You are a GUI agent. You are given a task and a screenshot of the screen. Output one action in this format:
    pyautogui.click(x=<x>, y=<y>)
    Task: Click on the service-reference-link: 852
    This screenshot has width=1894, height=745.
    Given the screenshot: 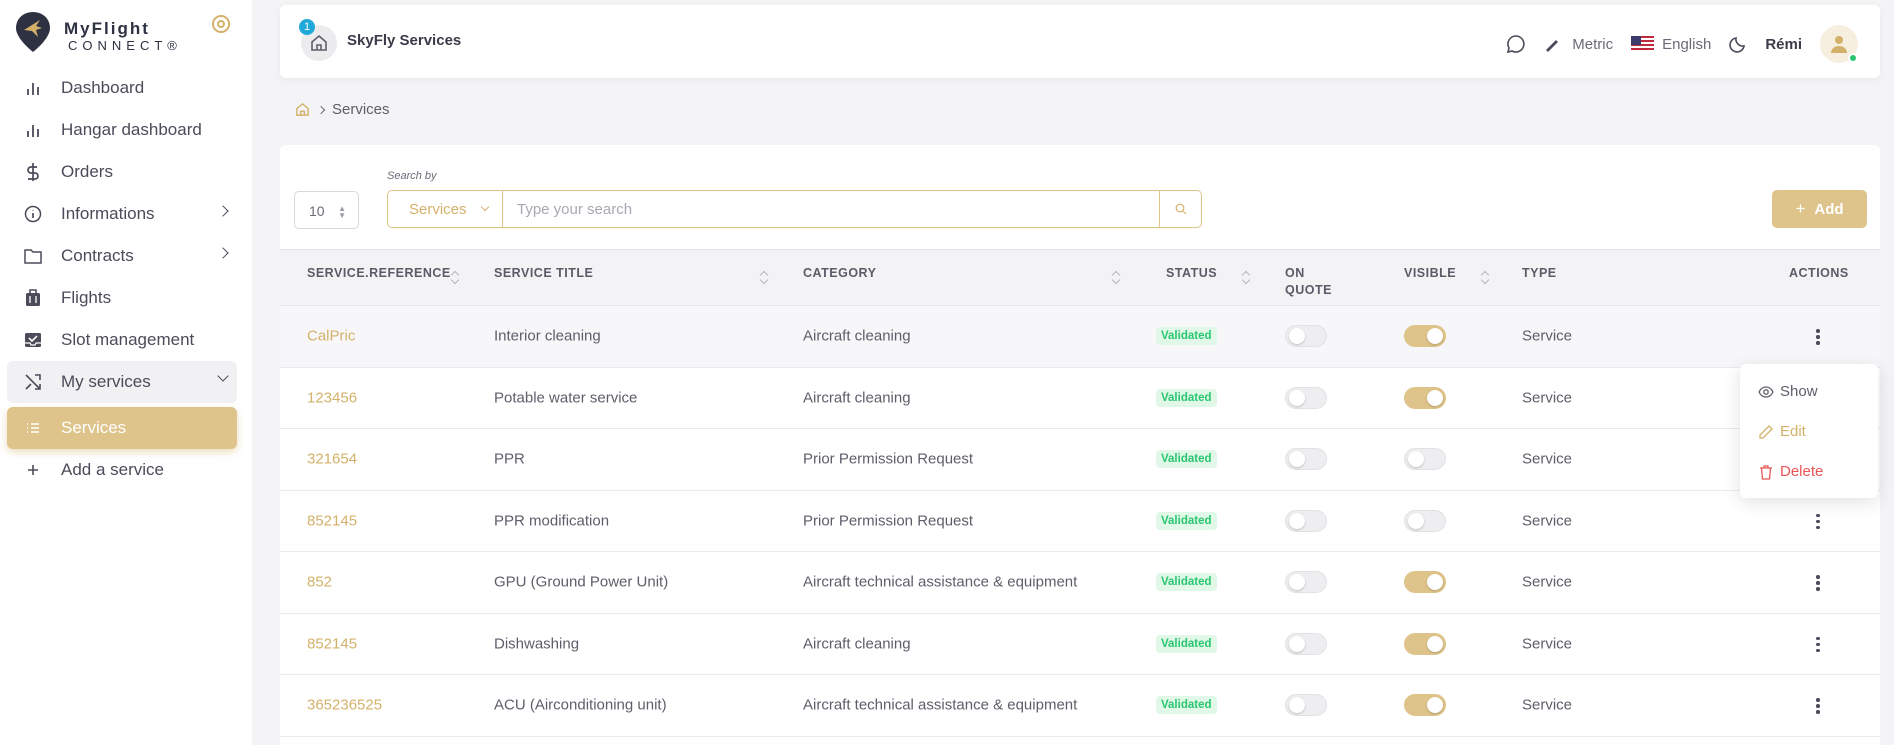 What is the action you would take?
    pyautogui.click(x=319, y=582)
    